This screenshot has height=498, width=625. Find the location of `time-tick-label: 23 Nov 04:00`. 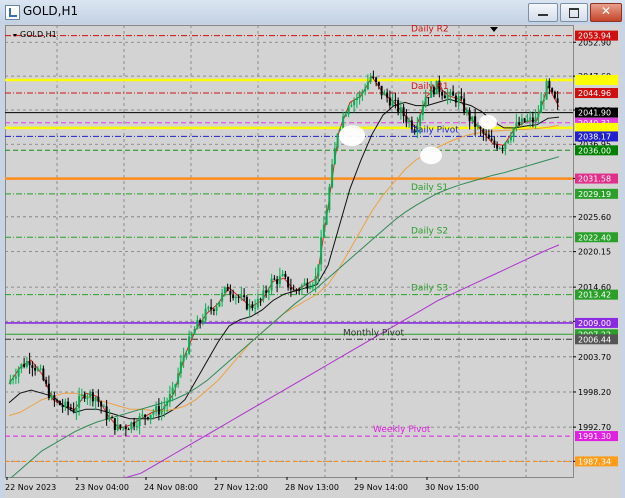

time-tick-label: 23 Nov 04:00 is located at coordinates (102, 487).